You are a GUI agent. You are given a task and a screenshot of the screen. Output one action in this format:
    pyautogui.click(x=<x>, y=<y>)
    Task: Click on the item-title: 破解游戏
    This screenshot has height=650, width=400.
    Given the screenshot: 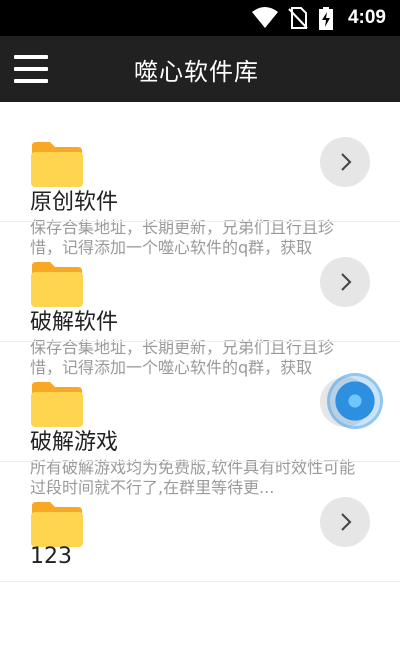 What is the action you would take?
    pyautogui.click(x=74, y=442)
    